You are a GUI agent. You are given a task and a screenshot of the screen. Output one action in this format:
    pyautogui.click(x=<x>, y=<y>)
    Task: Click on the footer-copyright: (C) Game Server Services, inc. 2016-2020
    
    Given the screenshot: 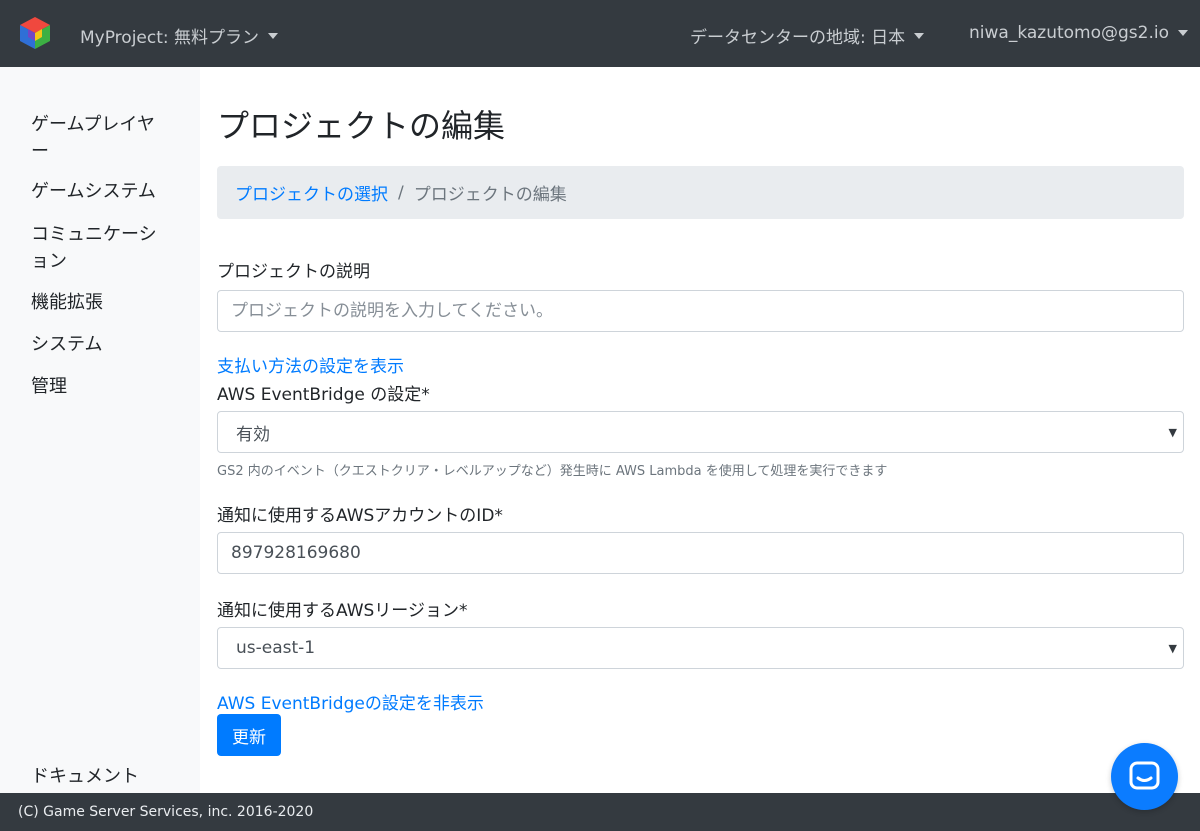 What is the action you would take?
    pyautogui.click(x=166, y=812)
    